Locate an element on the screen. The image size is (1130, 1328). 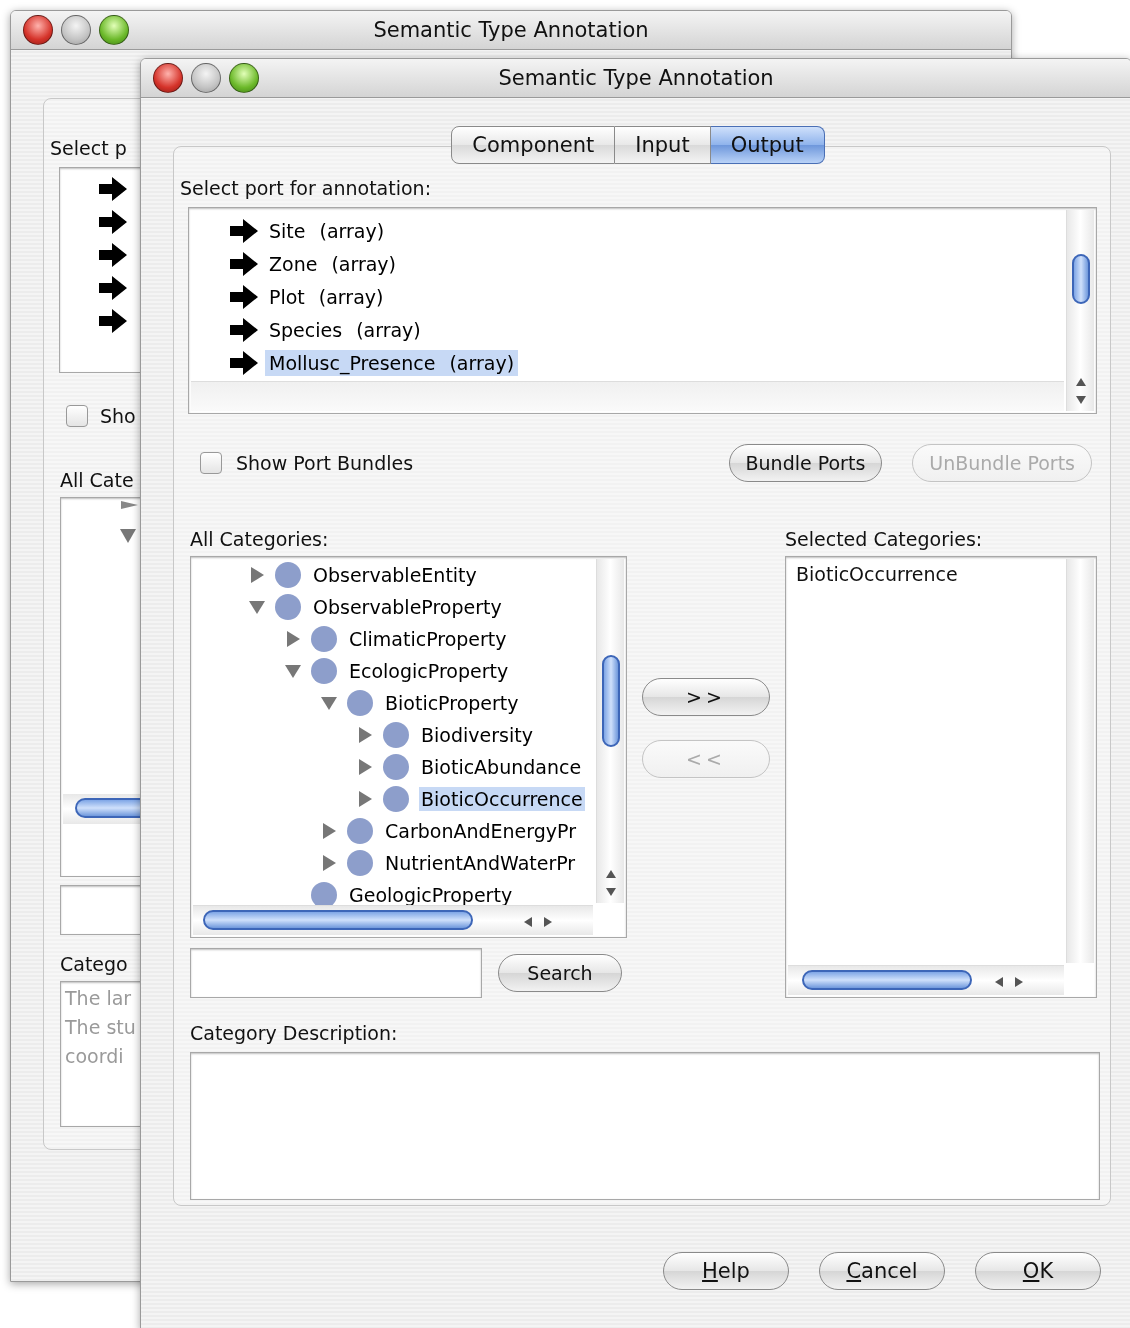
search-button: Search is located at coordinates (560, 973).